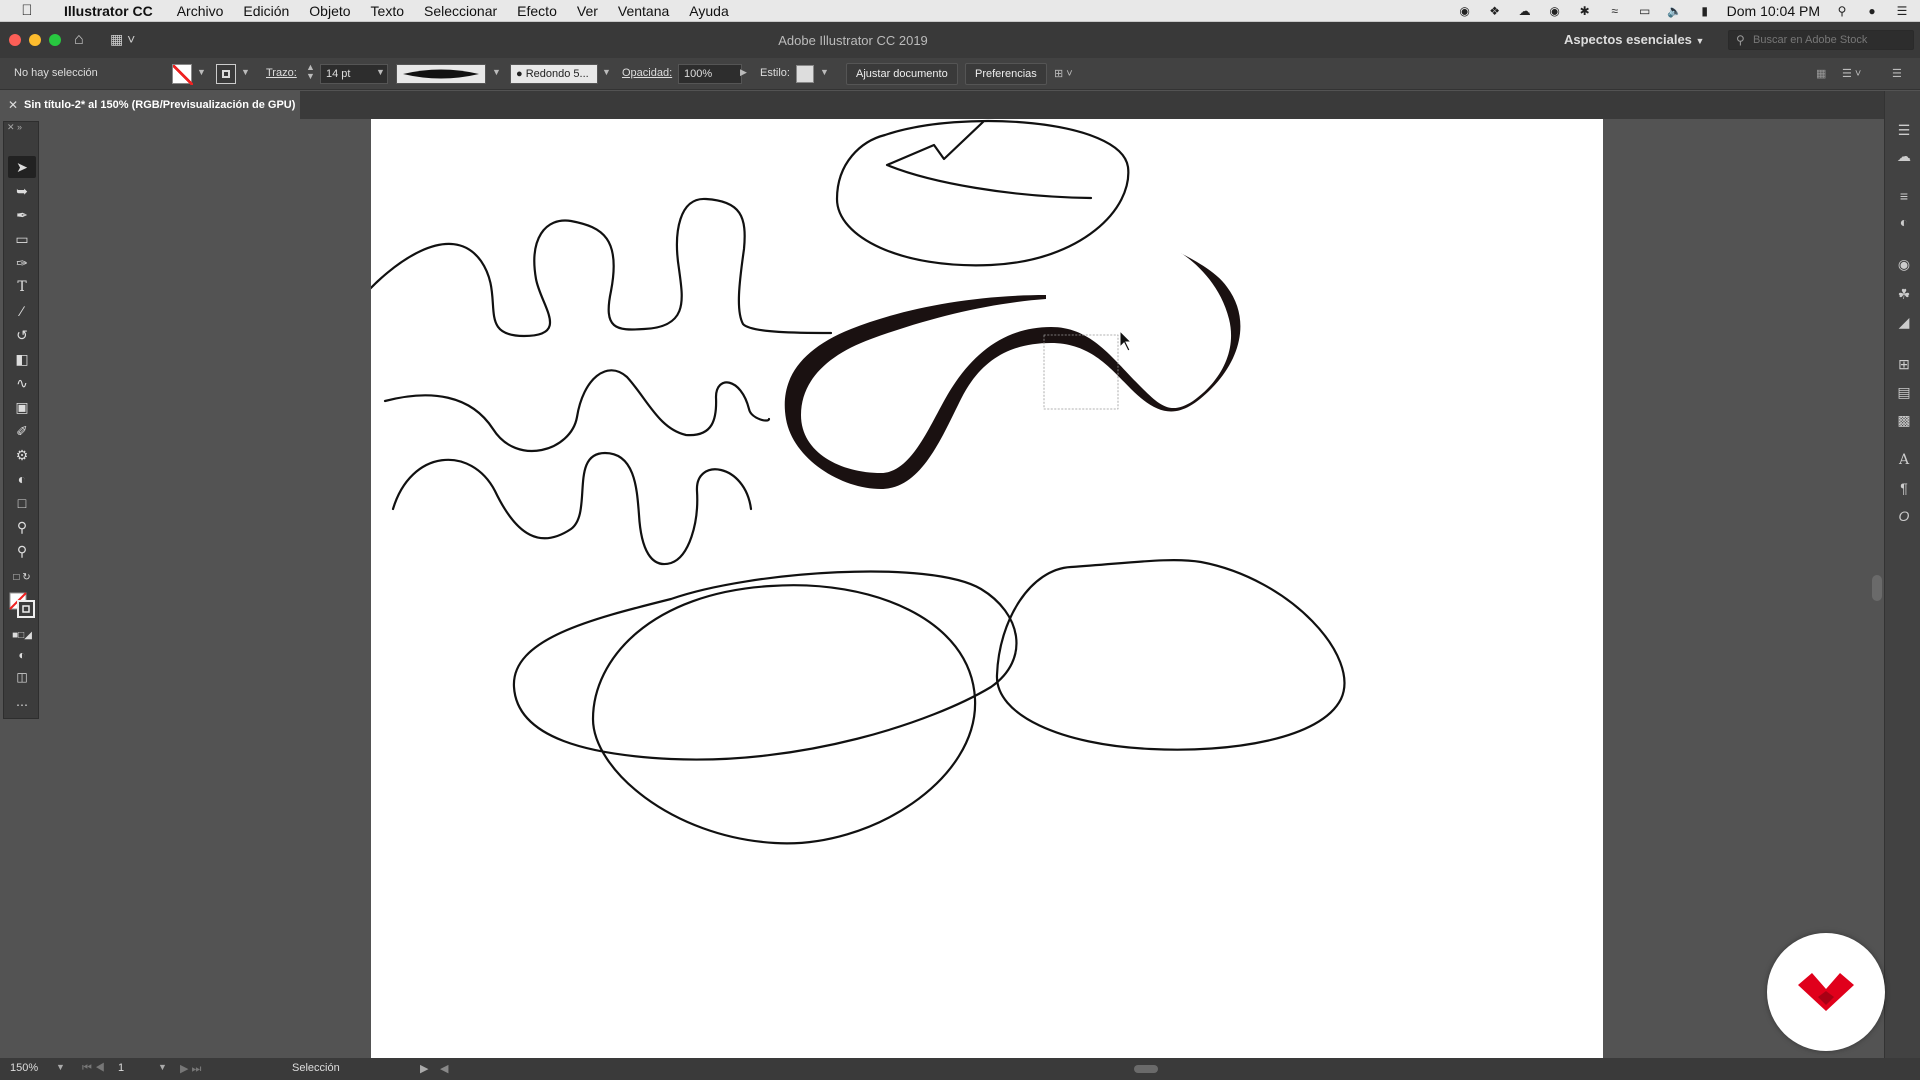 The image size is (1920, 1080). I want to click on bluetooth-icon: ✱, so click(1585, 11).